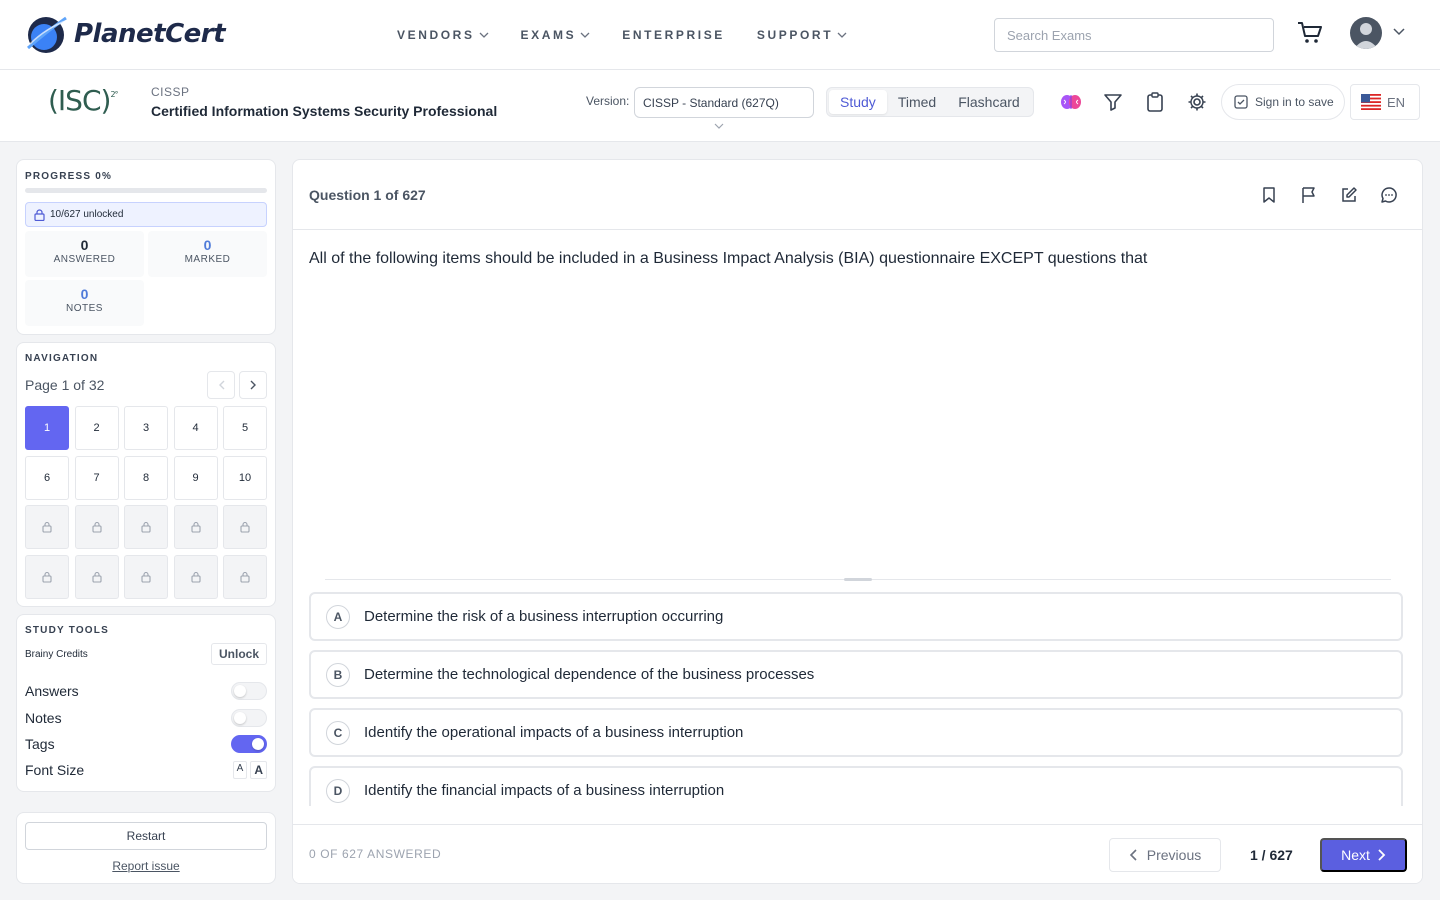 This screenshot has height=900, width=1440. Describe the element at coordinates (79, 100) in the screenshot. I see `isc2-logo-text: (ISC)` at that location.